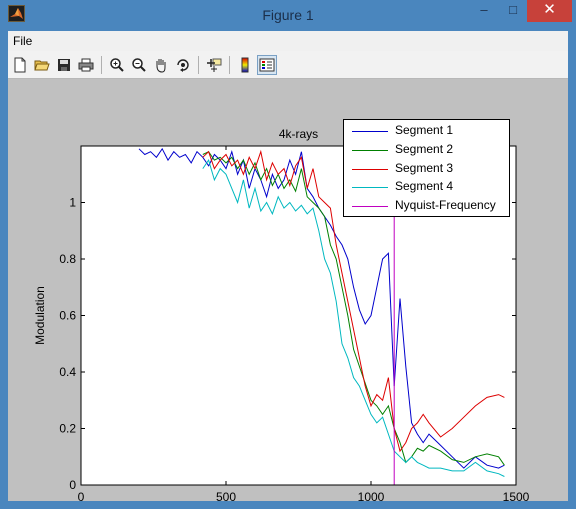 The width and height of the screenshot is (576, 509). What do you see at coordinates (20, 65) in the screenshot?
I see `new-figure-icon` at bounding box center [20, 65].